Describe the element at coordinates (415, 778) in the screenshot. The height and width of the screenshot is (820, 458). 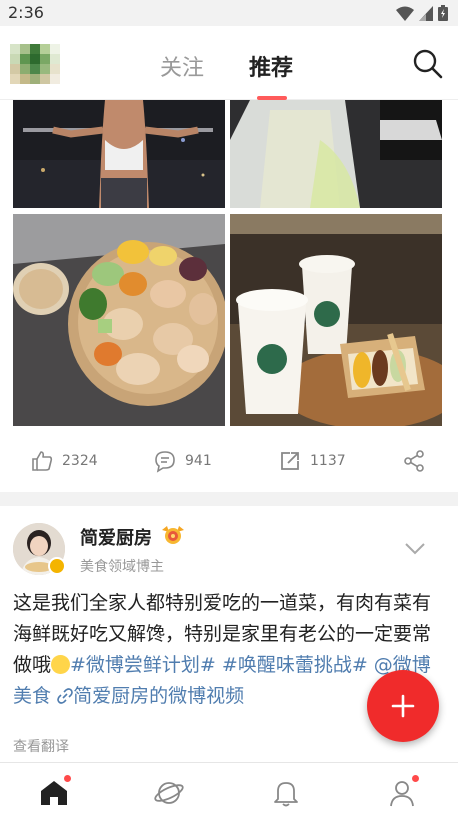
I see `profile-notification-dot` at that location.